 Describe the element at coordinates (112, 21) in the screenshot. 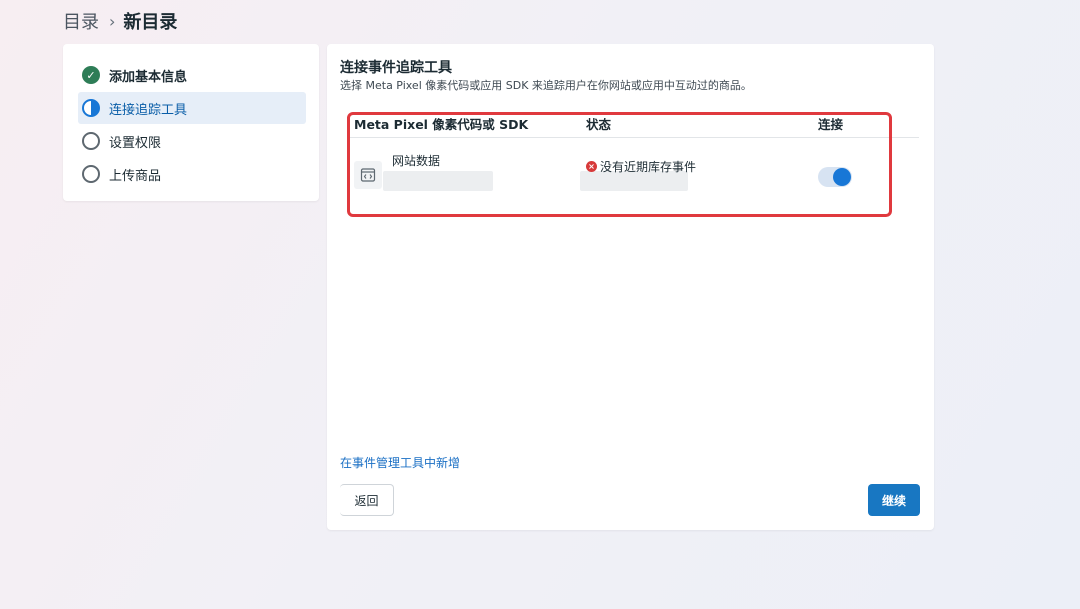

I see `chevron-right-icon: ›` at that location.